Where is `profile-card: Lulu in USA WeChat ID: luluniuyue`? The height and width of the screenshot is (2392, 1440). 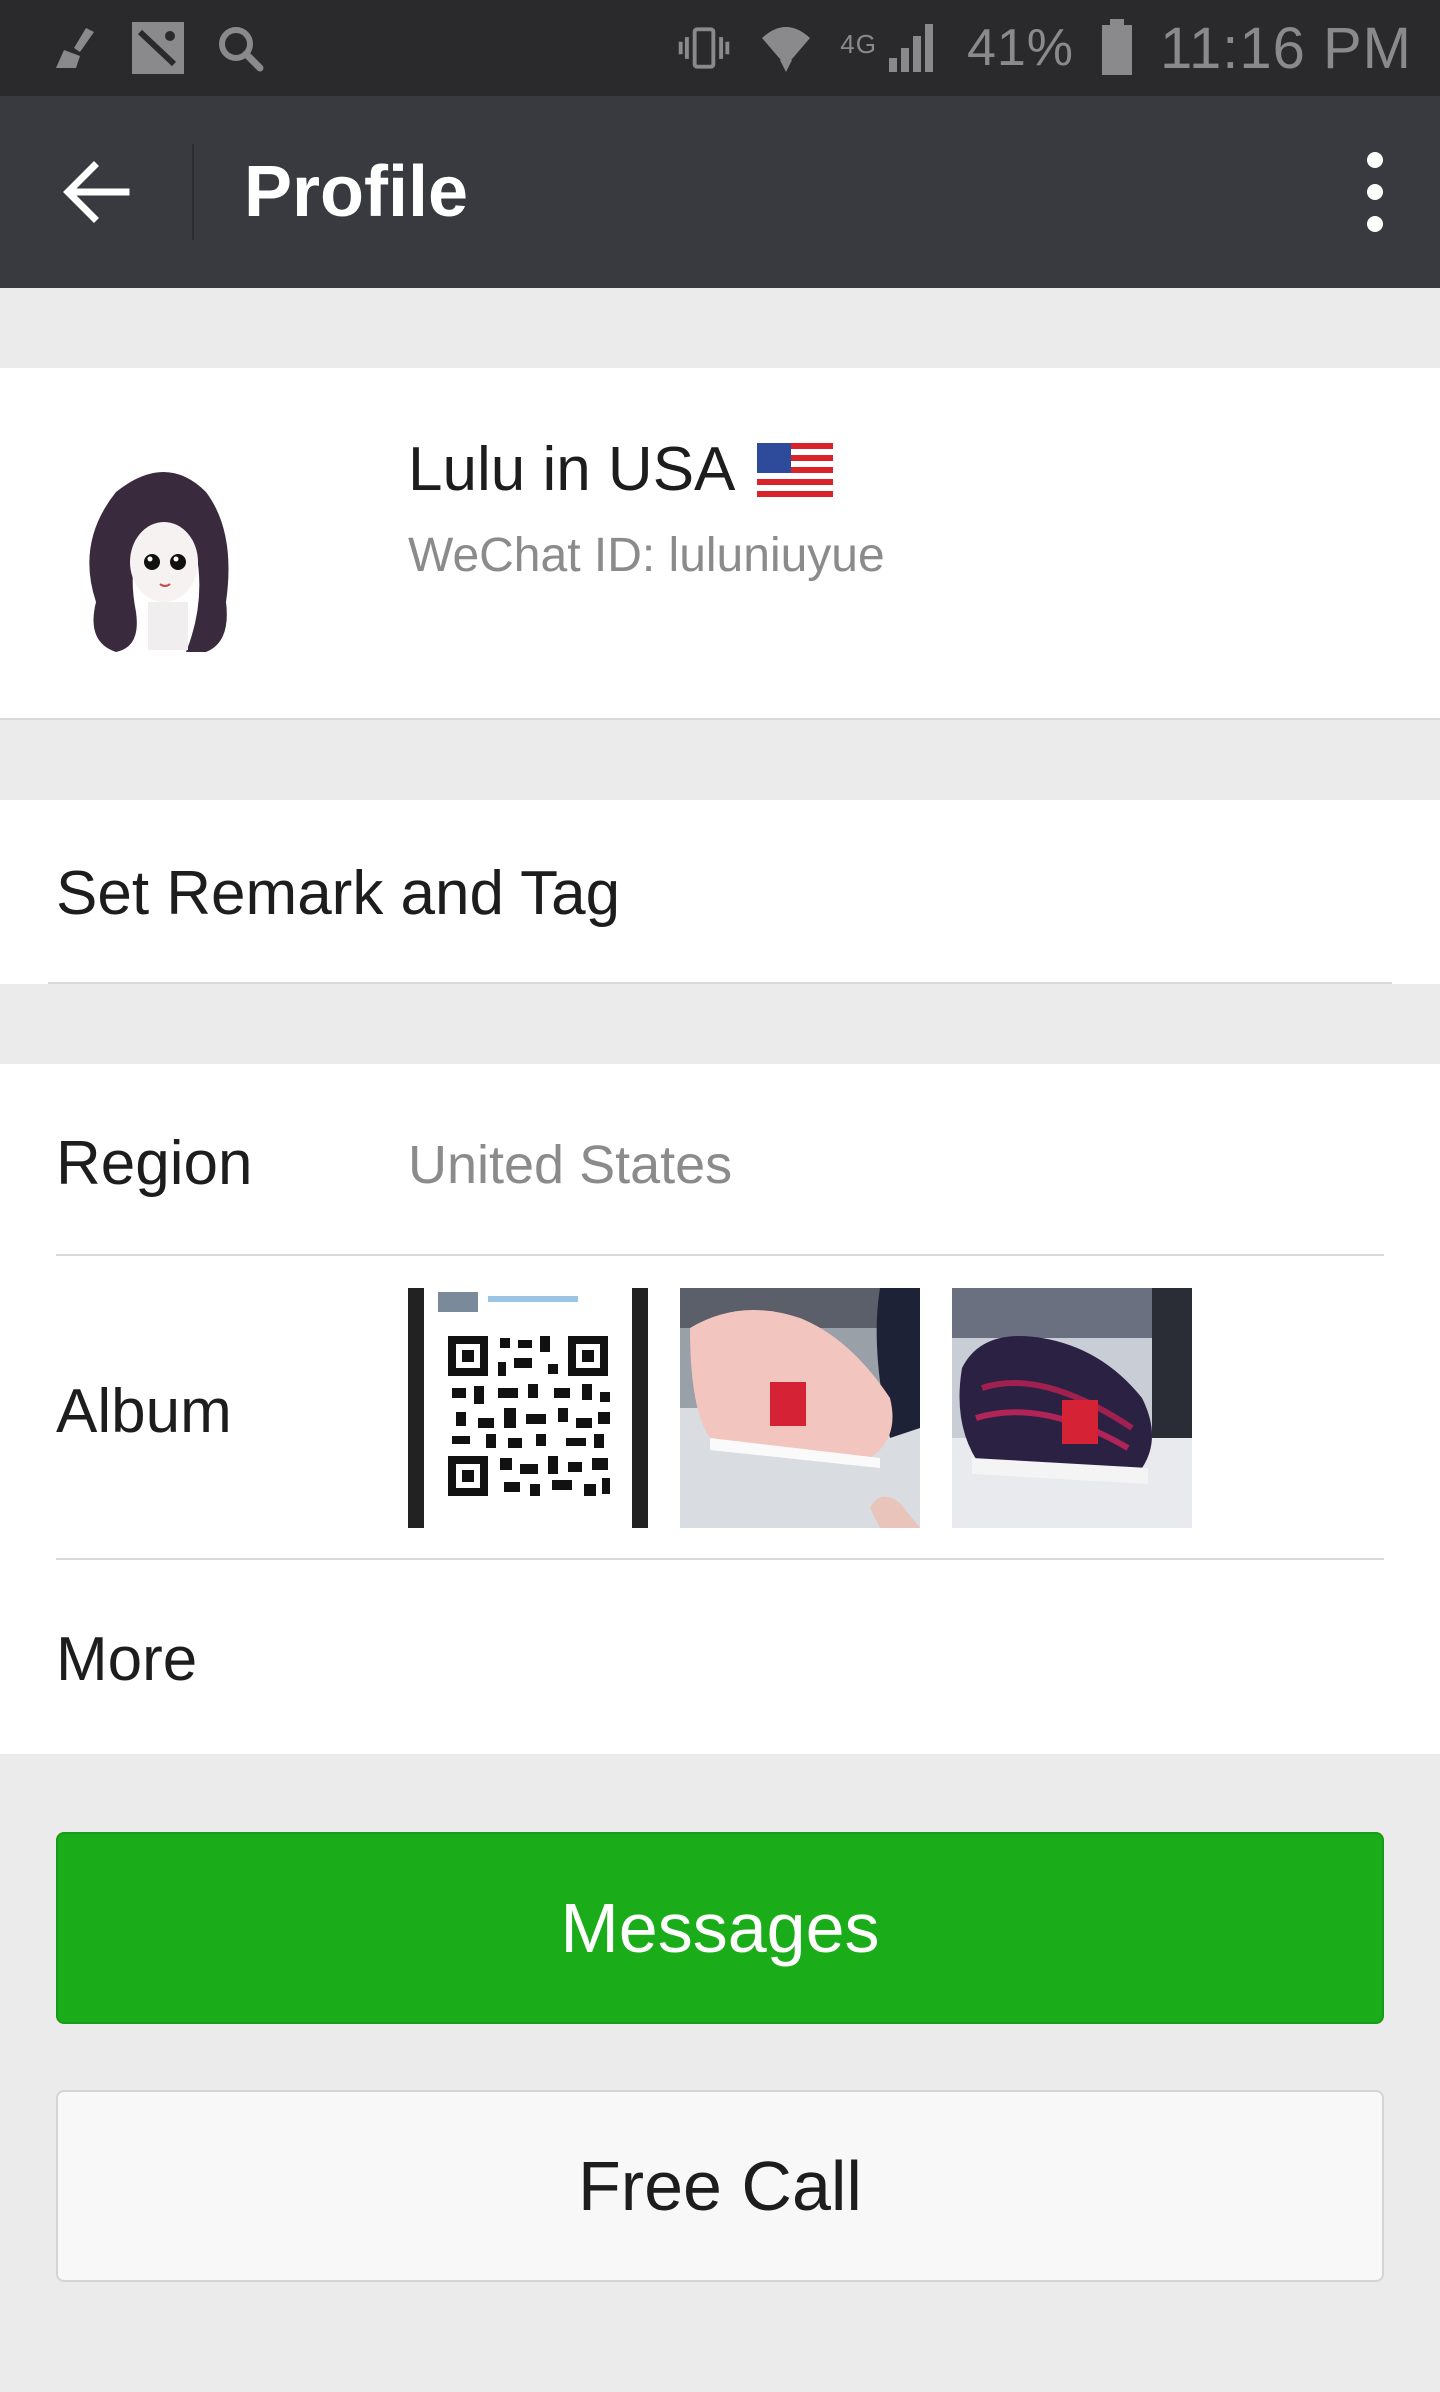
profile-card: Lulu in USA WeChat ID: luluniuyue is located at coordinates (720, 544).